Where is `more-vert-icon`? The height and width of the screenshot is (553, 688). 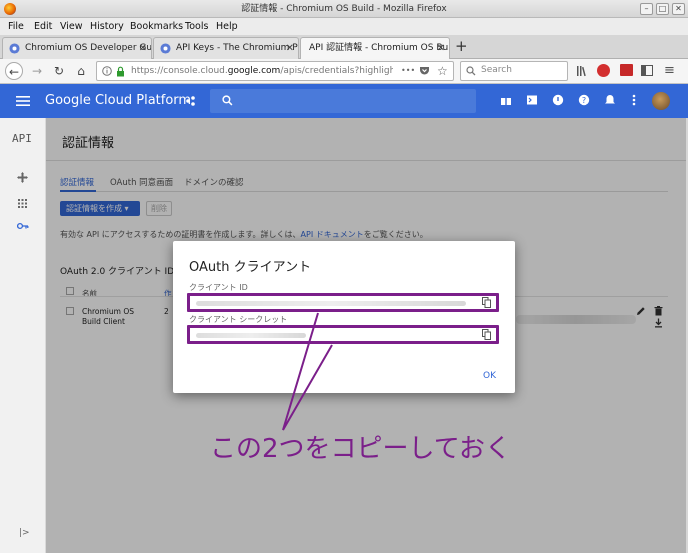
more-vert-icon is located at coordinates (639, 101).